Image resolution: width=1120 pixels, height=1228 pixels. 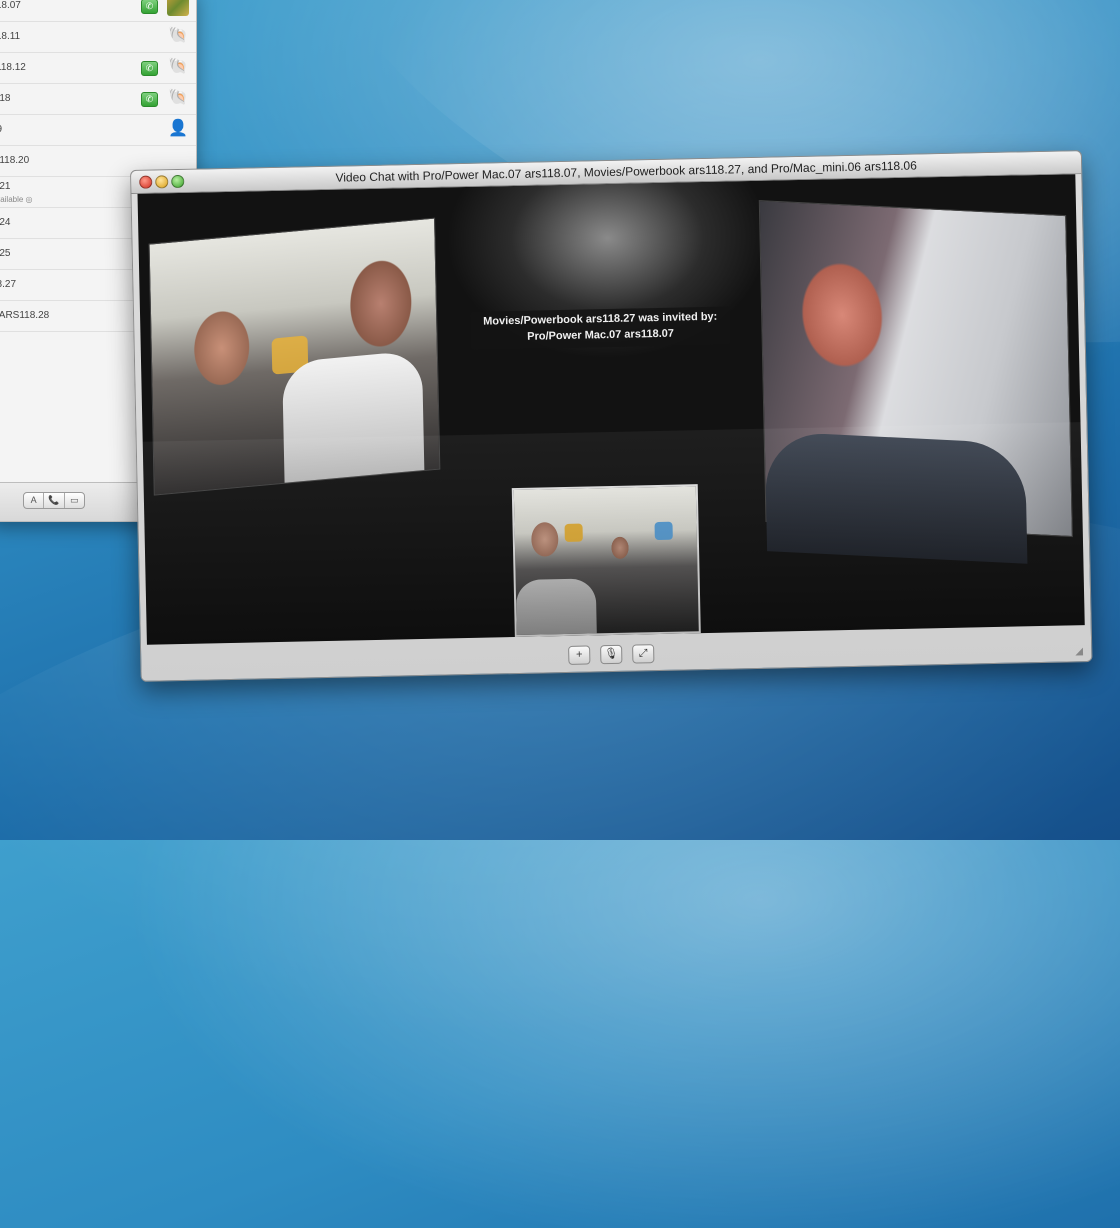 What do you see at coordinates (5, 186) in the screenshot?
I see `buddy-name: 8.21` at bounding box center [5, 186].